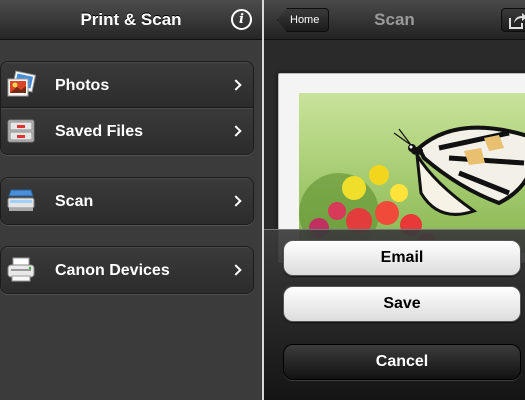  Describe the element at coordinates (99, 131) in the screenshot. I see `menu-item-label: Saved Files` at that location.